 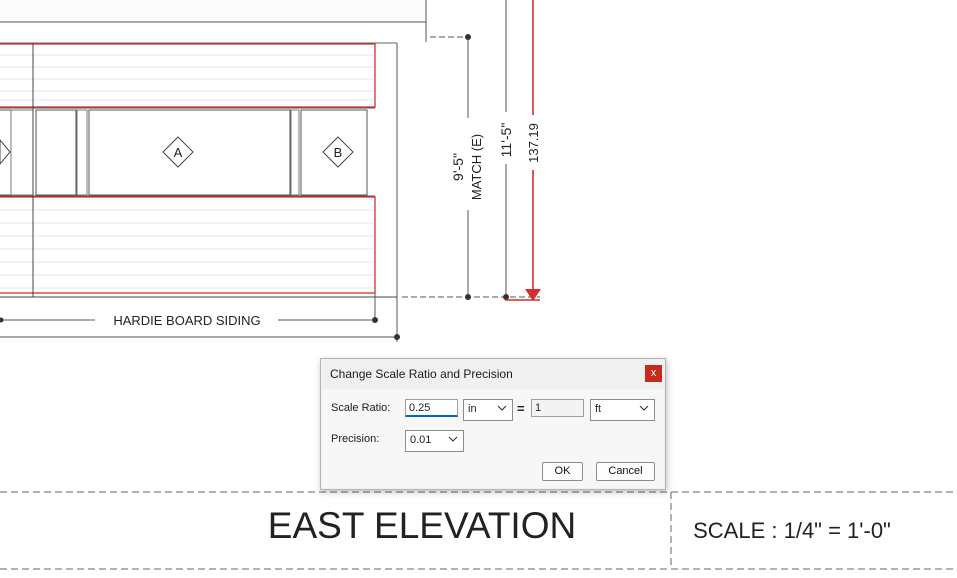 I want to click on cancel-button: Cancel, so click(x=625, y=471).